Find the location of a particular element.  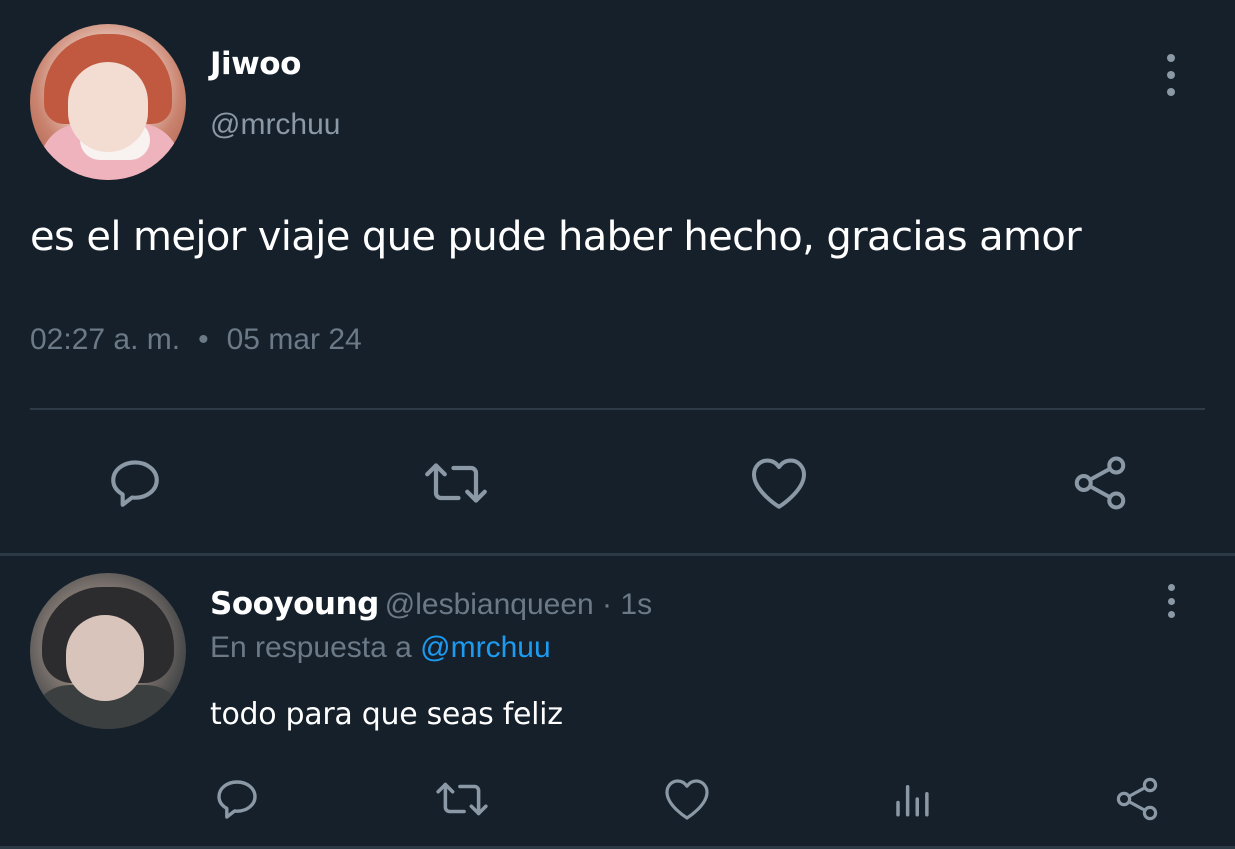

reply-text: todo para que seas feliz is located at coordinates (386, 714).